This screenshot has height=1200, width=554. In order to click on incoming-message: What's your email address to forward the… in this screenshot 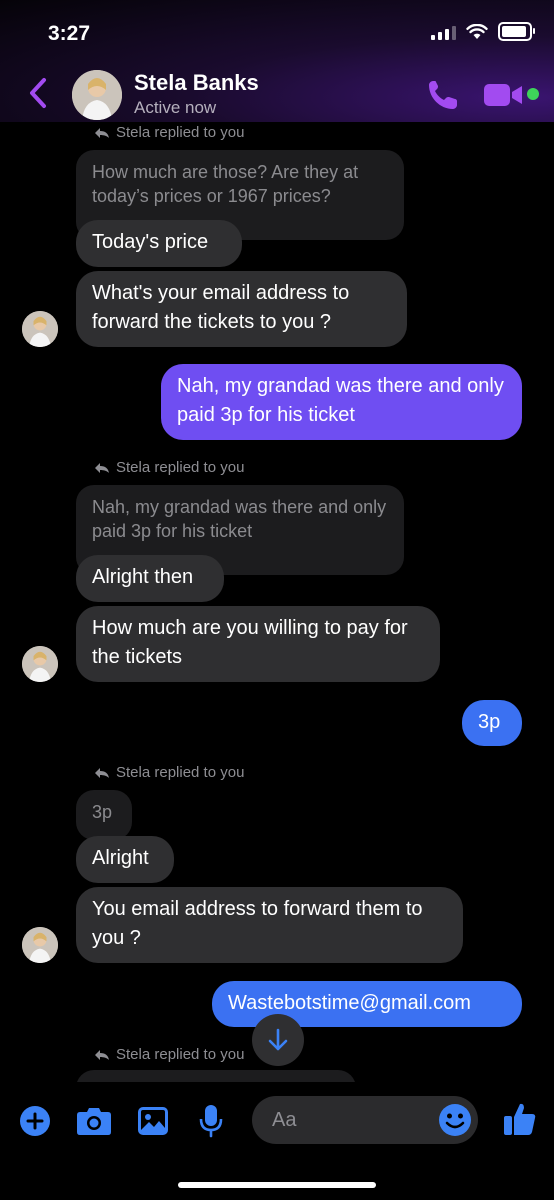, I will do `click(241, 309)`.